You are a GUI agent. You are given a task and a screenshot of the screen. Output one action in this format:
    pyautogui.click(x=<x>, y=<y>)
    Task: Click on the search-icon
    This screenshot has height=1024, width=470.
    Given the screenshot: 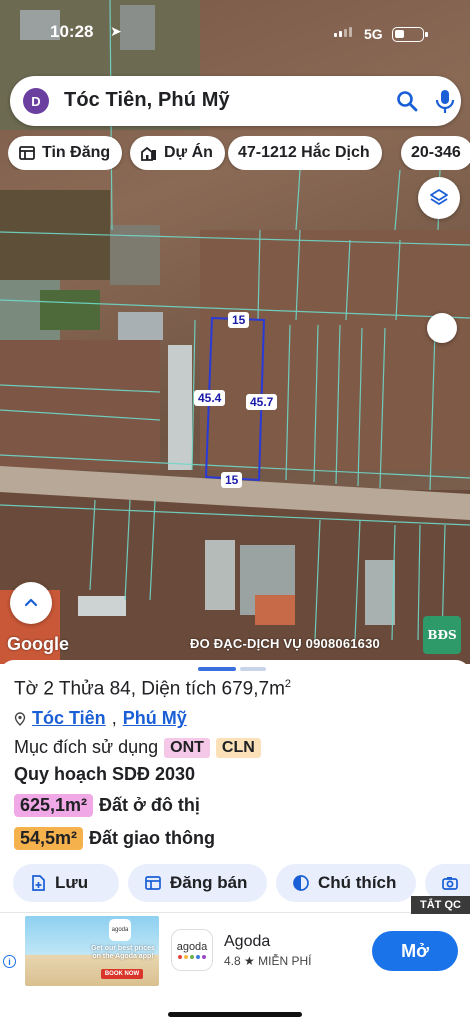 What is the action you would take?
    pyautogui.click(x=407, y=101)
    